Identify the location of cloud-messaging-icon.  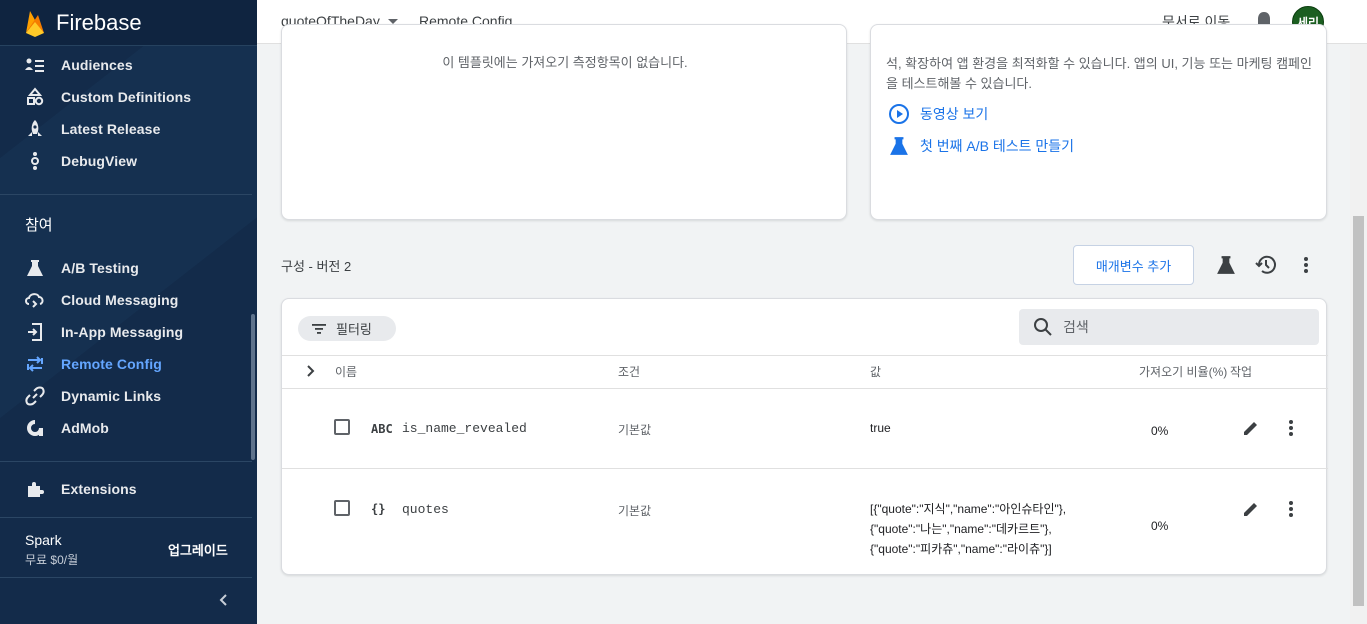
(35, 300).